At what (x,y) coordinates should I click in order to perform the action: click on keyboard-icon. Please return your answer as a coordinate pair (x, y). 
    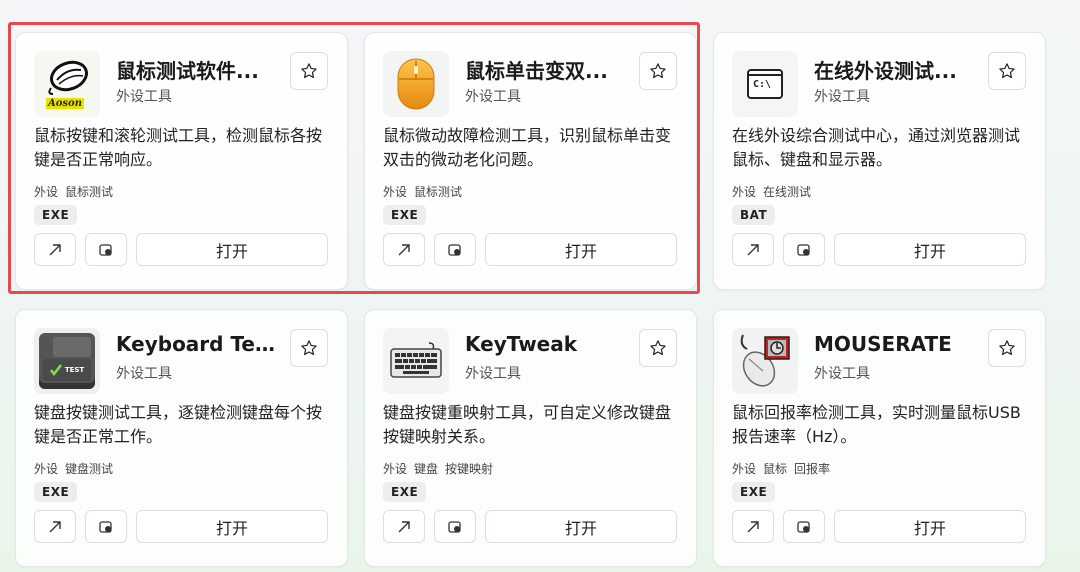
    Looking at the image, I should click on (416, 361).